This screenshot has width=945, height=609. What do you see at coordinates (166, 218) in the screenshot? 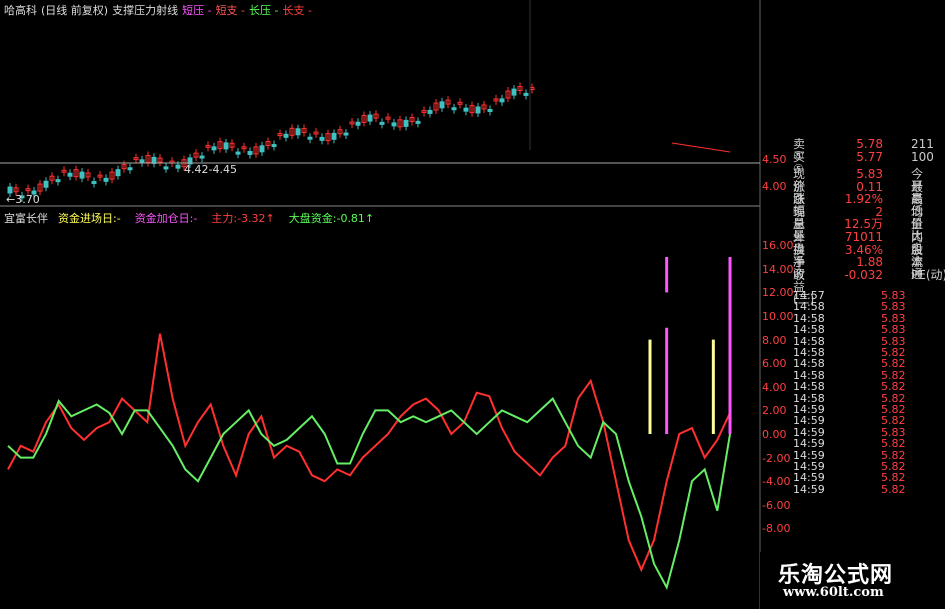
I see `indicator-item-1: 资金加仓日:-` at bounding box center [166, 218].